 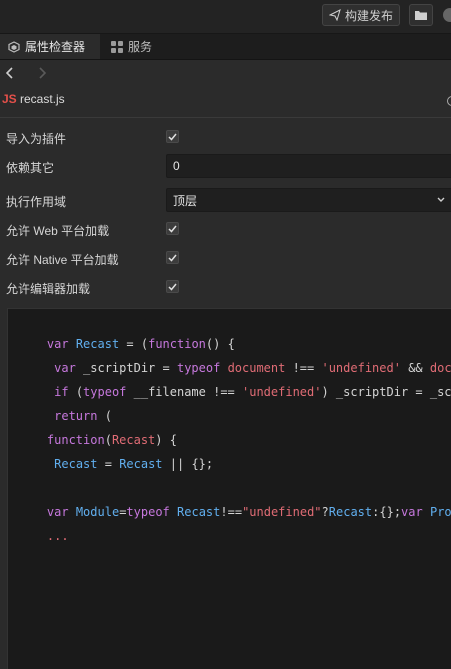 What do you see at coordinates (282, 512) in the screenshot?
I see `code-token: "undefined"` at bounding box center [282, 512].